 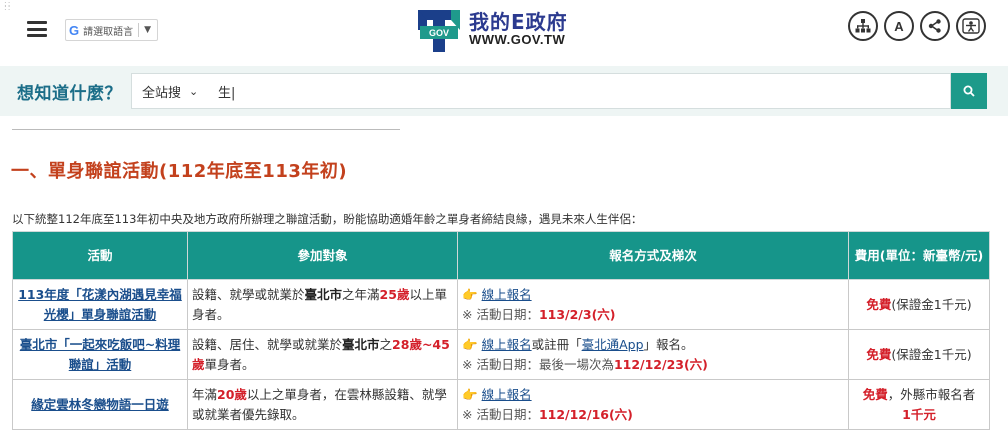 What do you see at coordinates (518, 21) in the screenshot?
I see `logo-title: 我的E政府` at bounding box center [518, 21].